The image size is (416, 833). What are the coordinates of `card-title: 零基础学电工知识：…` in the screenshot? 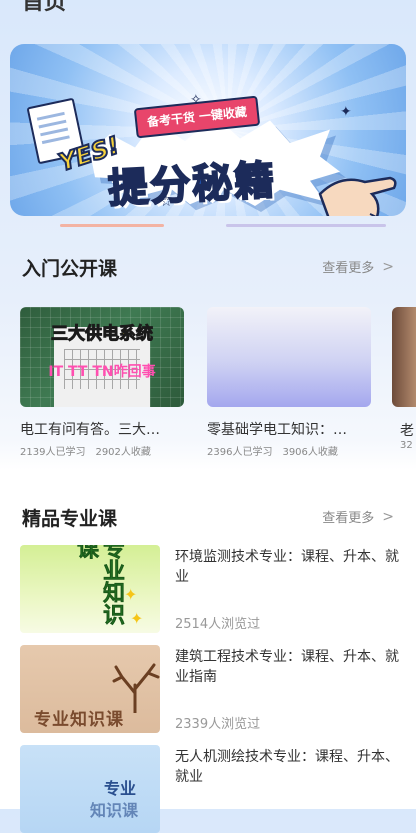 It's located at (277, 430).